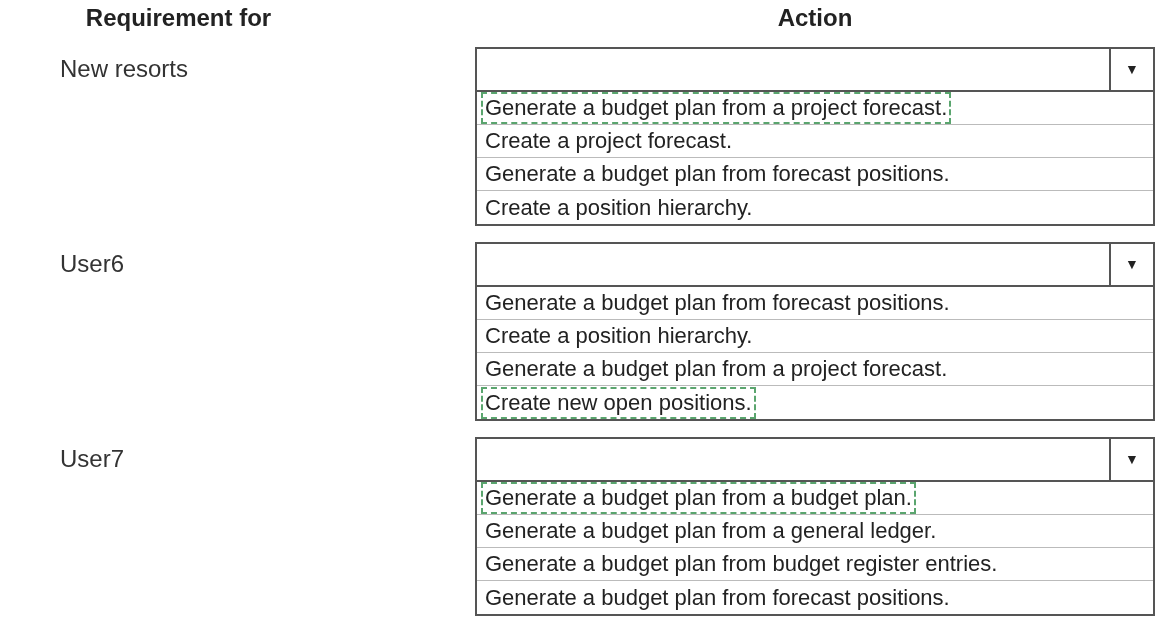 This screenshot has width=1158, height=619. I want to click on dropdown-option: Create a project forecast., so click(608, 141).